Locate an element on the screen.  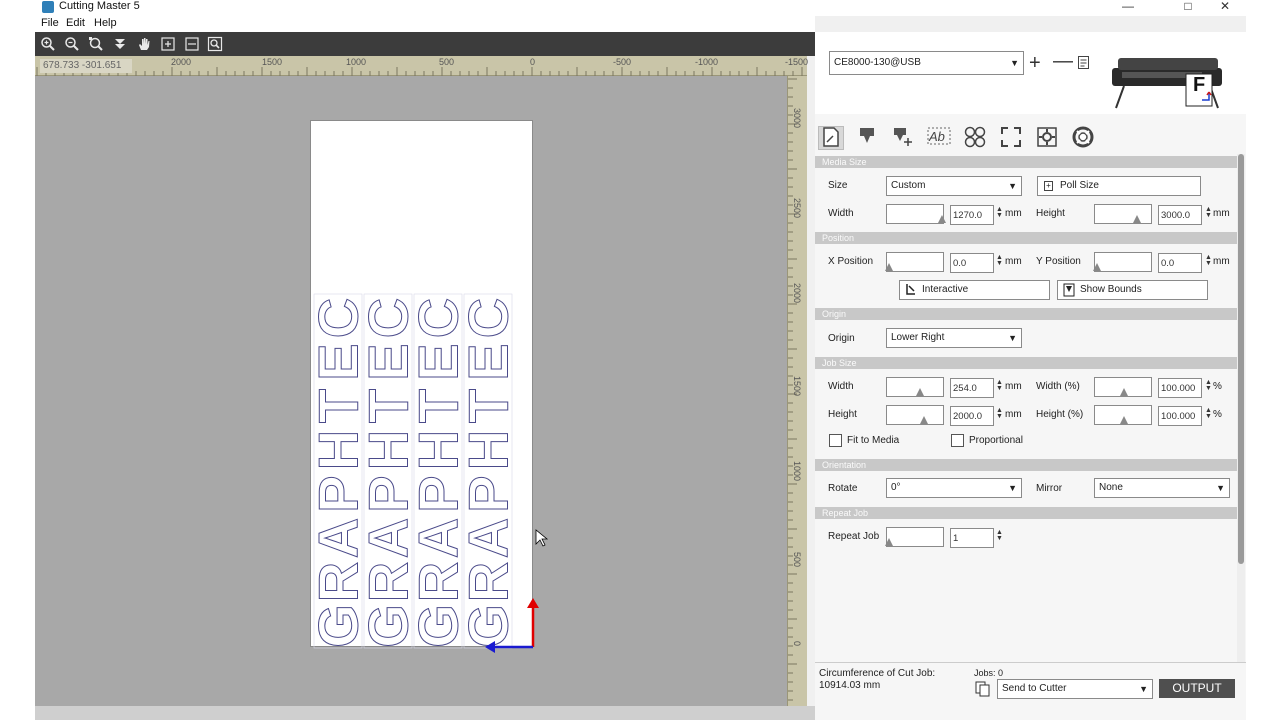
mouse-cursor-icon is located at coordinates (542, 538).